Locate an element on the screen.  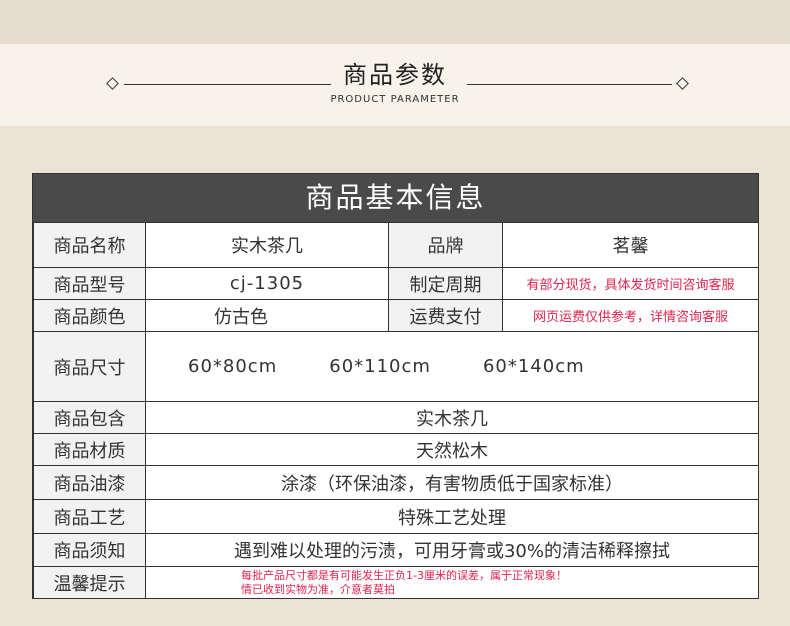
table-row: 商品须知 遇到难以处理的污渍，可用牙膏或30%的清洁稀释擦拭 is located at coordinates (396, 550).